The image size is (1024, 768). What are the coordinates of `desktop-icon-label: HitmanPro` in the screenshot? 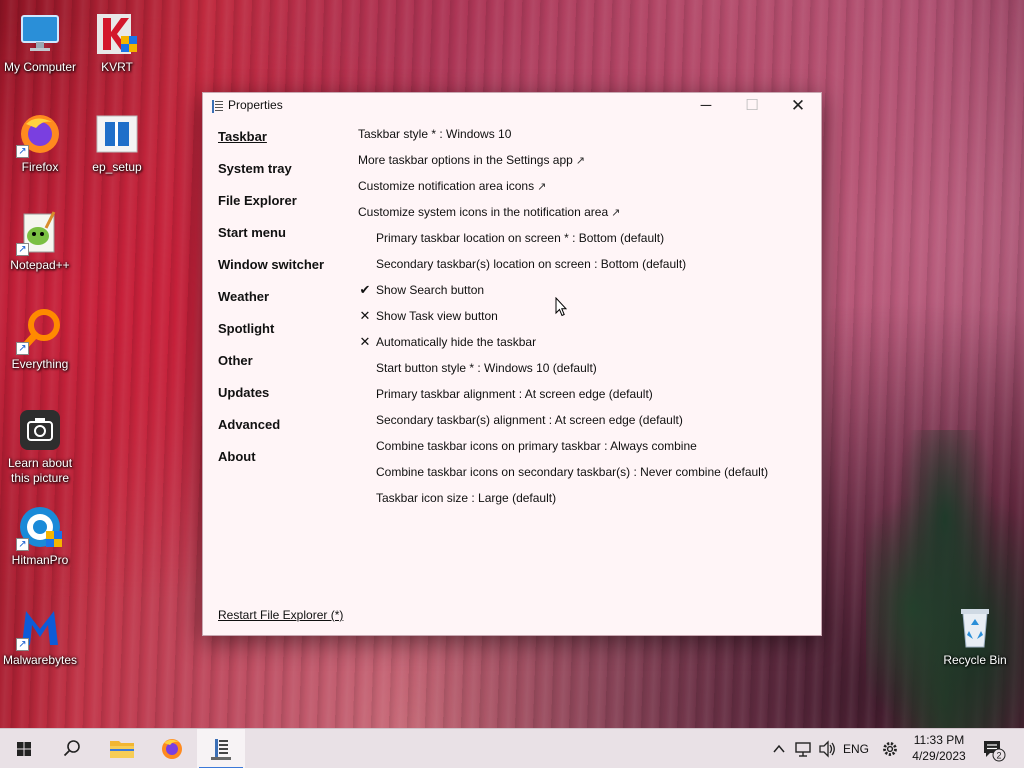 It's located at (40, 560).